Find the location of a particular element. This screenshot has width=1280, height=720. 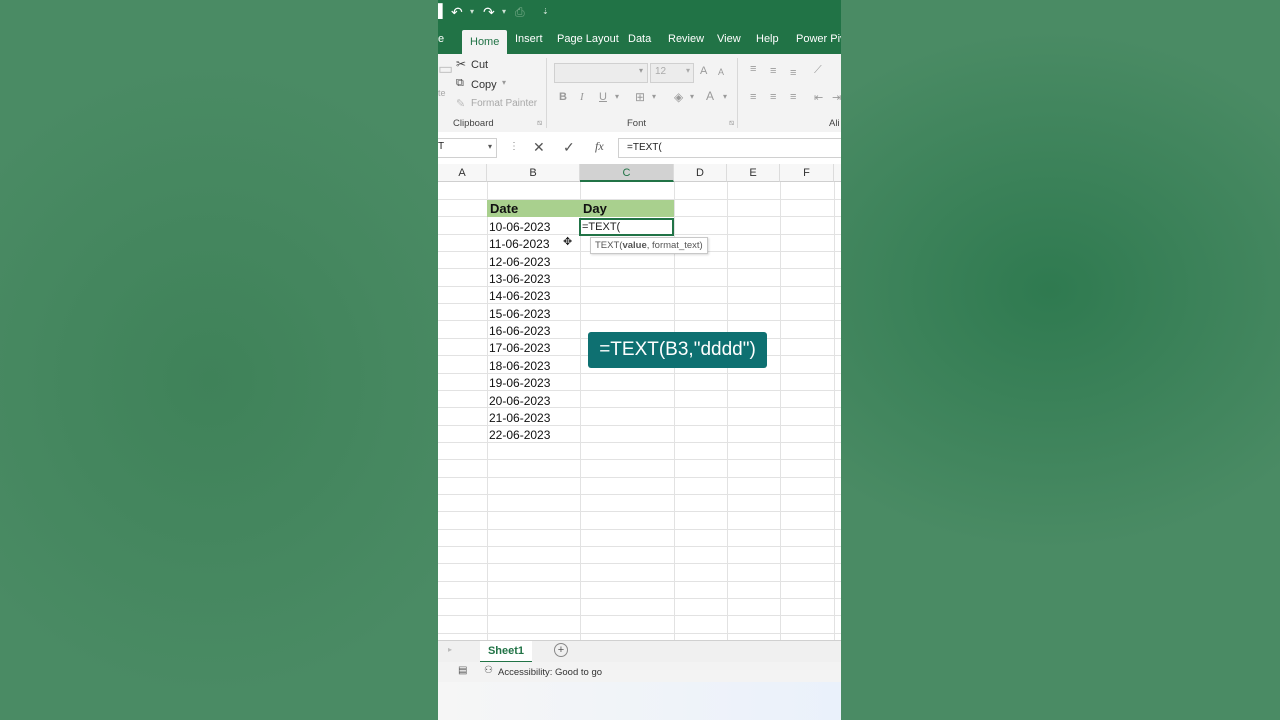

cancel-icon: ✕ is located at coordinates (539, 147).